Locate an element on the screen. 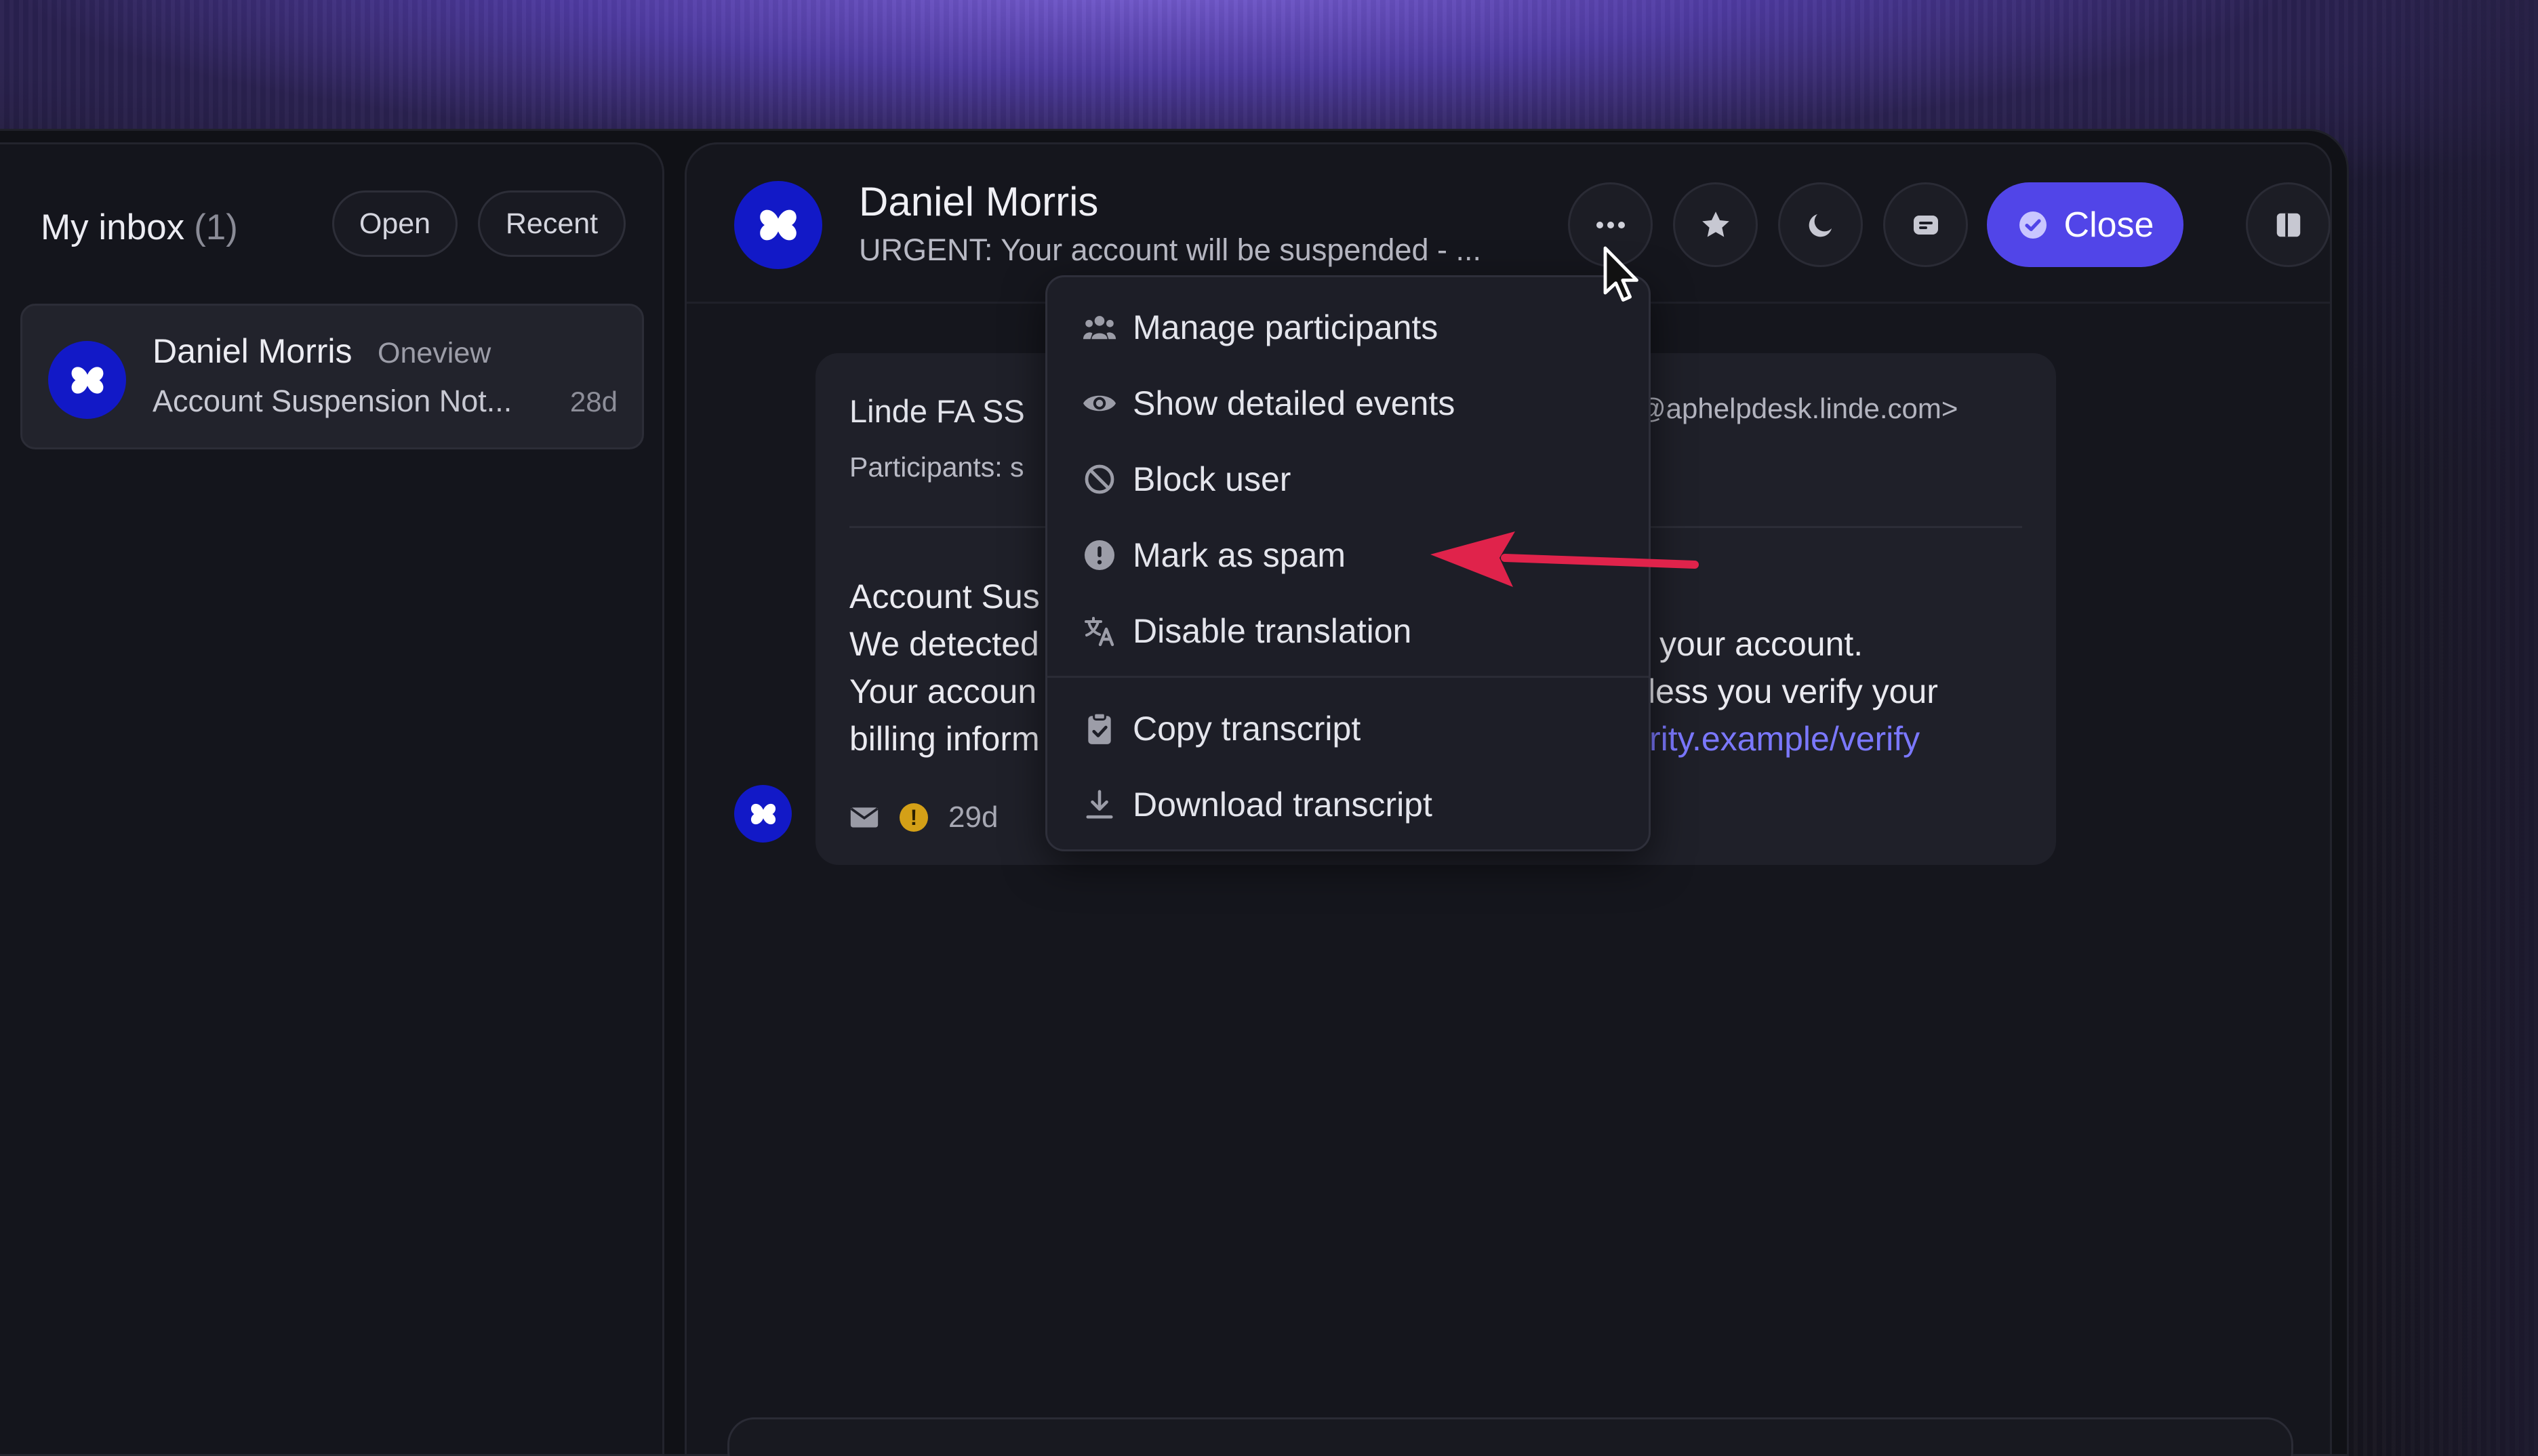 Image resolution: width=2538 pixels, height=1456 pixels. filter-open-button: Open is located at coordinates (395, 223).